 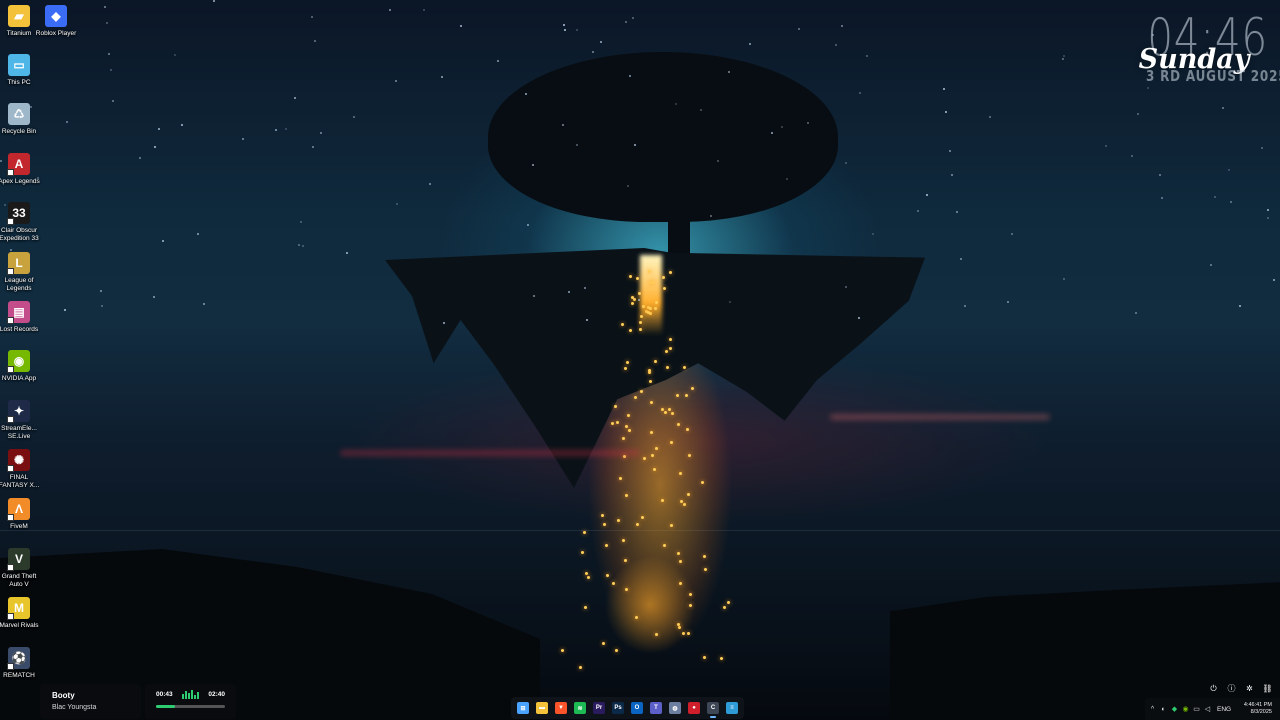 What do you see at coordinates (18, 608) in the screenshot?
I see `marvel-rivals-icon: M` at bounding box center [18, 608].